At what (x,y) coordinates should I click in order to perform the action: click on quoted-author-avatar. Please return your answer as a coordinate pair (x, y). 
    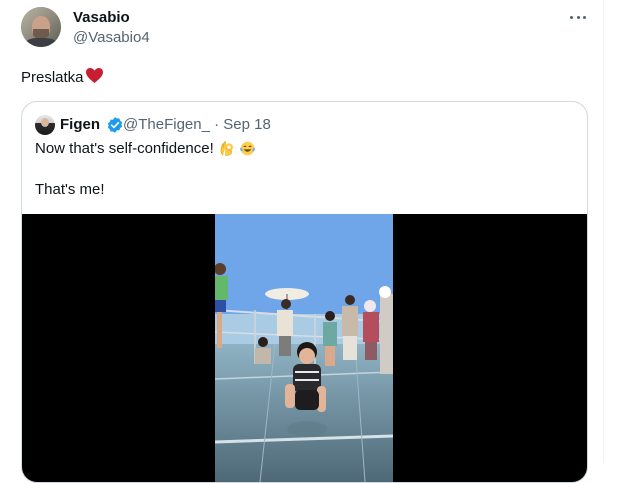
    Looking at the image, I should click on (45, 125).